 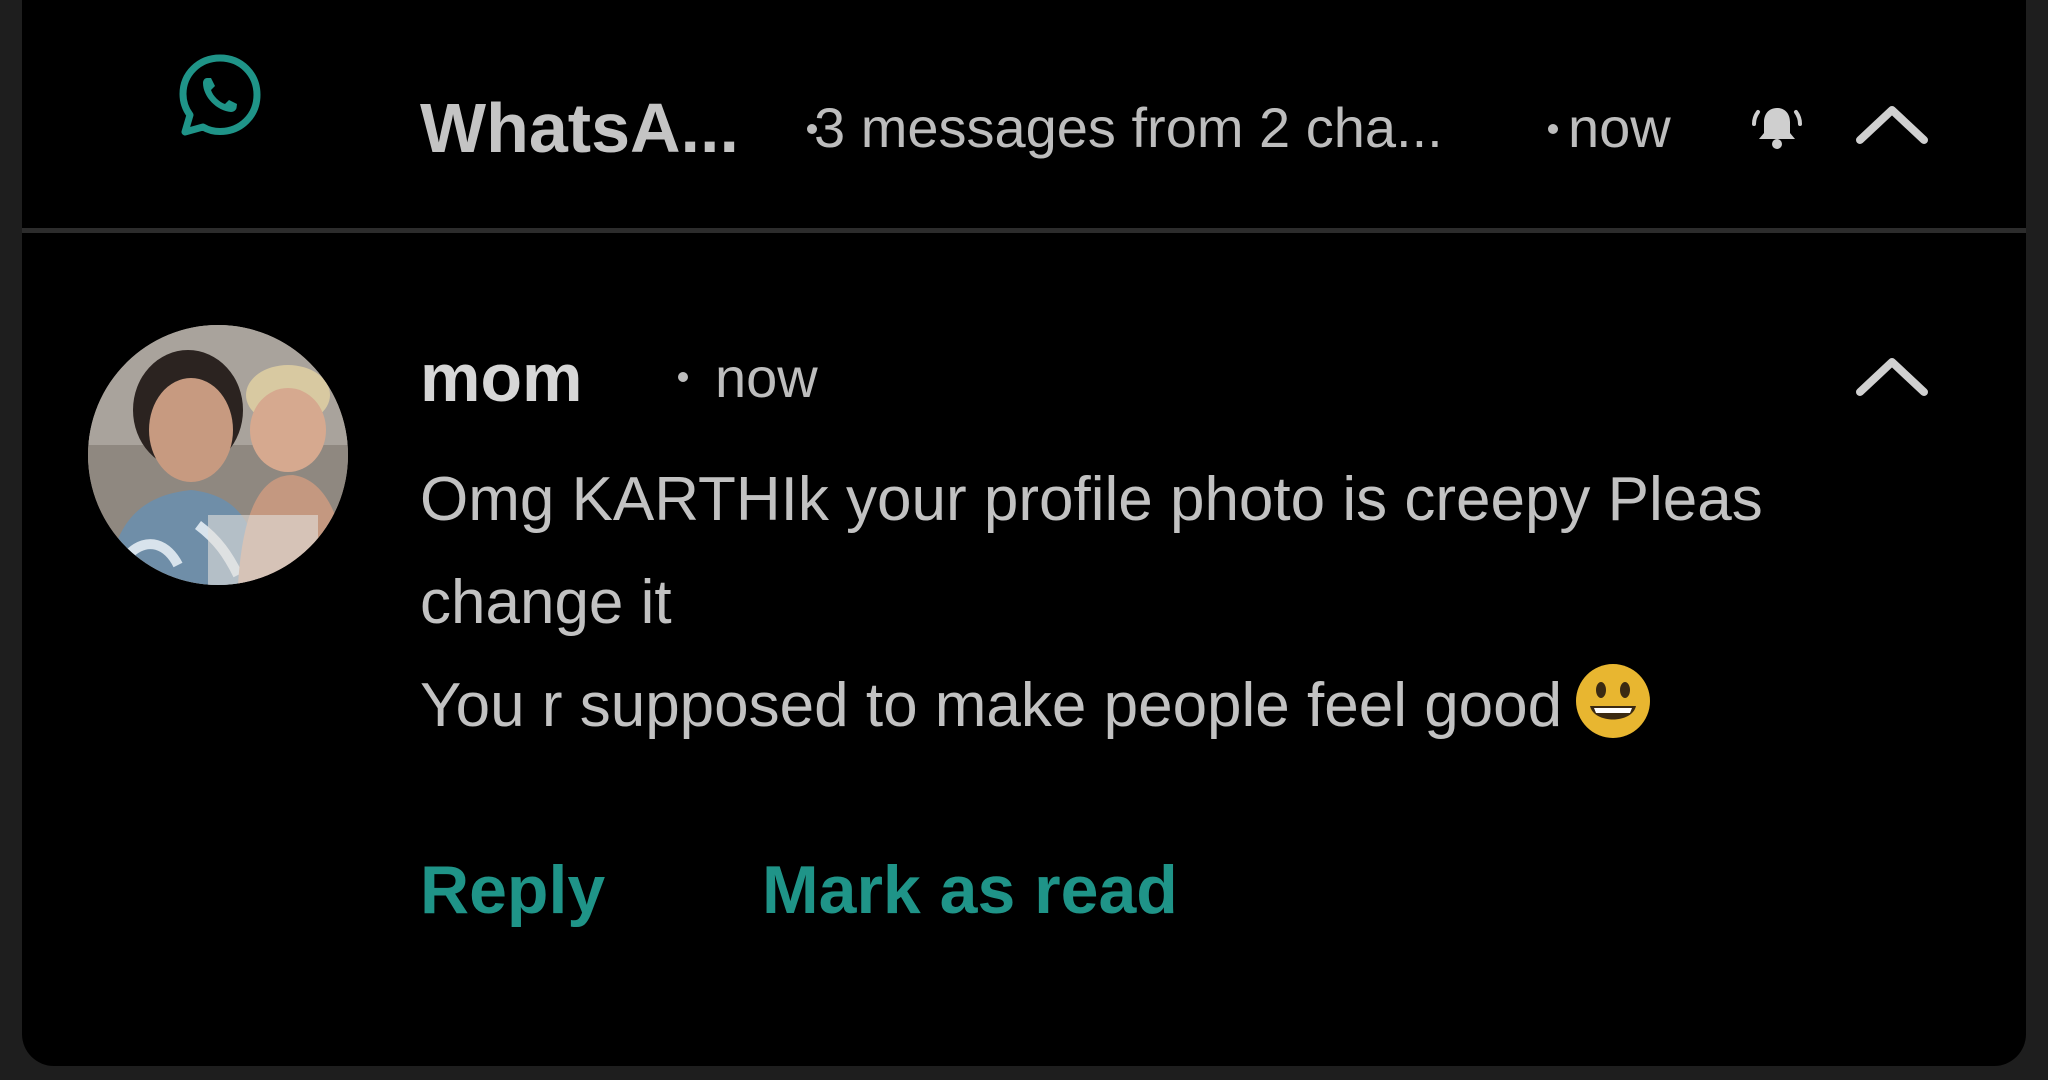 What do you see at coordinates (970, 890) in the screenshot?
I see `mark-as-read-button: Mark as read` at bounding box center [970, 890].